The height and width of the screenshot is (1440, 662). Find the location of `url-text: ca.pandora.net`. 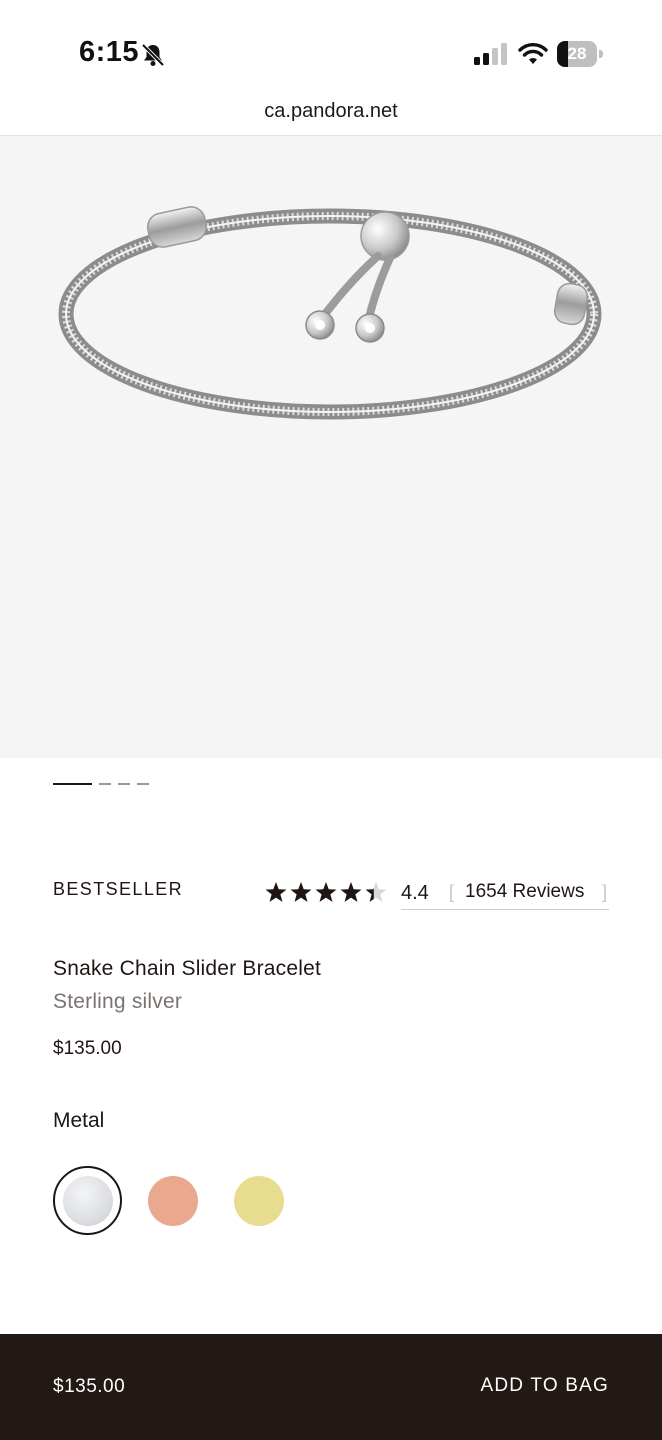

url-text: ca.pandora.net is located at coordinates (331, 111).